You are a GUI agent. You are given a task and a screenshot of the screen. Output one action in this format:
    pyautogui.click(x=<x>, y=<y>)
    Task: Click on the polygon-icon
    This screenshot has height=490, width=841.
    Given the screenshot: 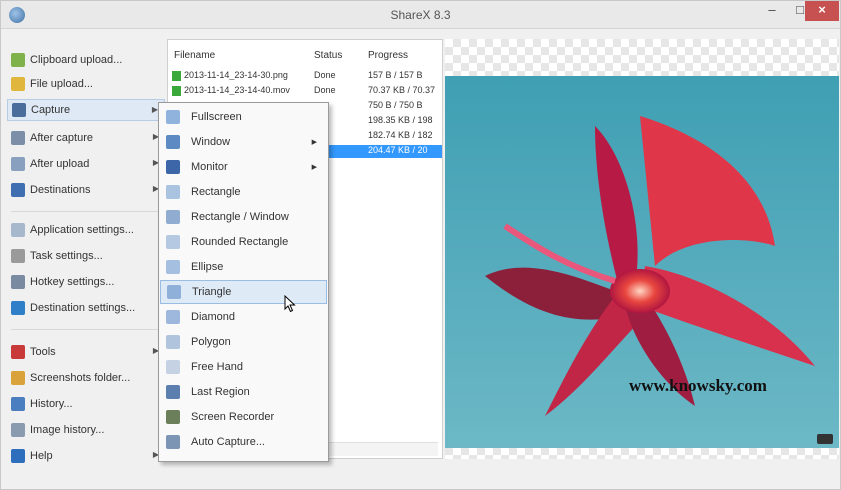 What is the action you would take?
    pyautogui.click(x=173, y=342)
    